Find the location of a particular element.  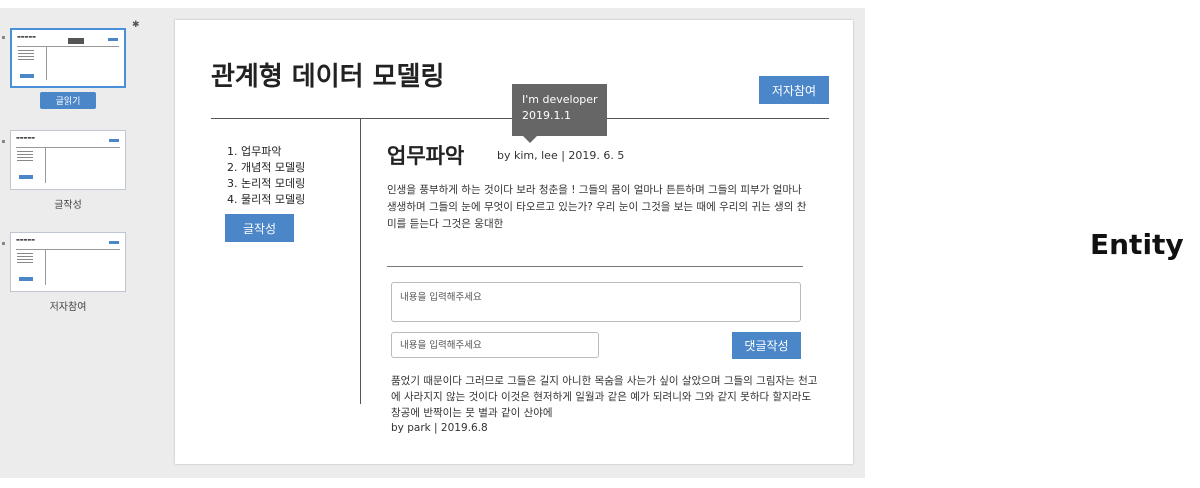

tooltip-arrow is located at coordinates (530, 139).